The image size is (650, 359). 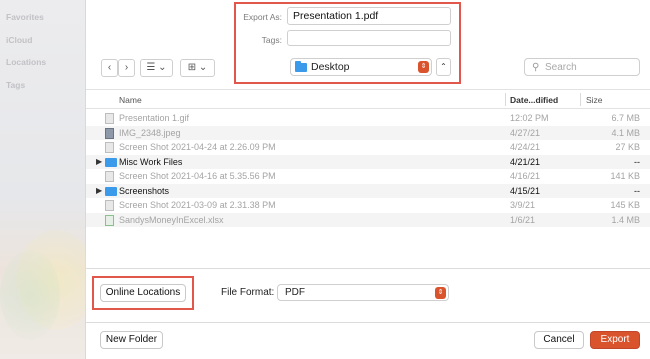 What do you see at coordinates (590, 67) in the screenshot?
I see `search-input` at bounding box center [590, 67].